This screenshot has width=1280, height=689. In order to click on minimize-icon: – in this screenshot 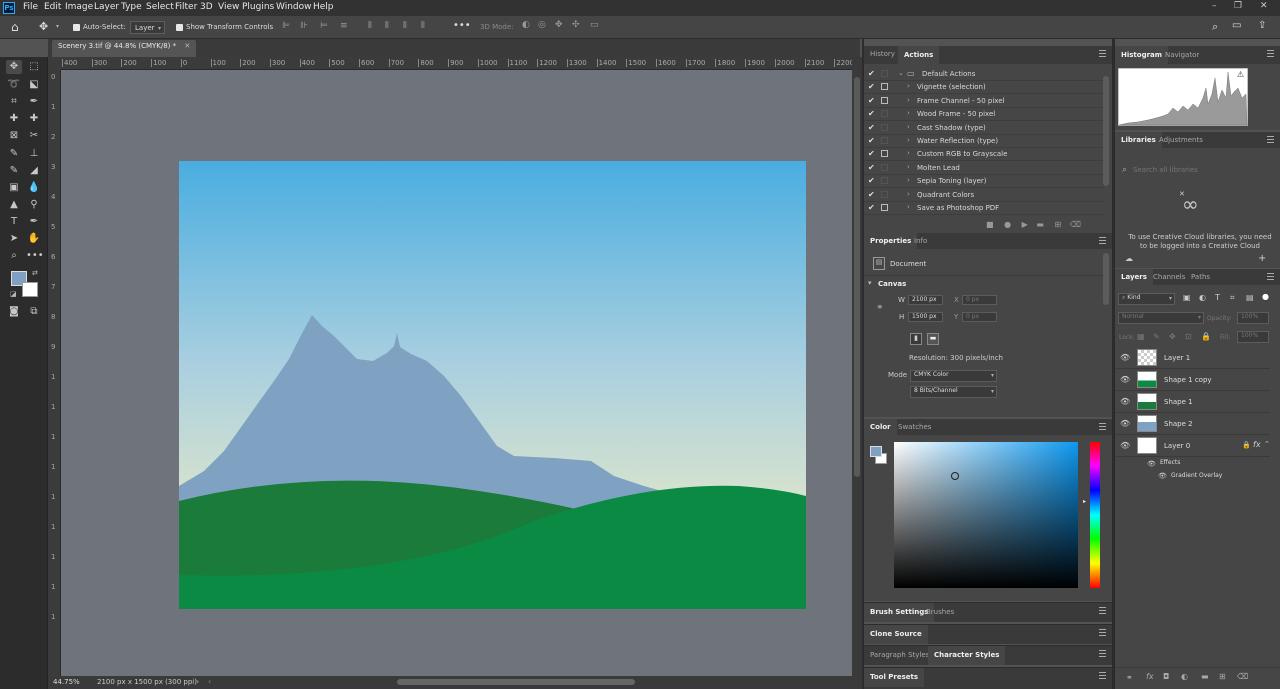, I will do `click(1214, 6)`.